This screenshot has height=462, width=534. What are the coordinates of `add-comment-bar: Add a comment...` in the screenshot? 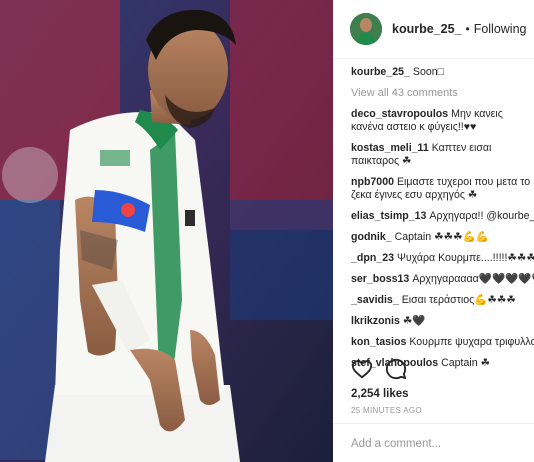 It's located at (433, 442).